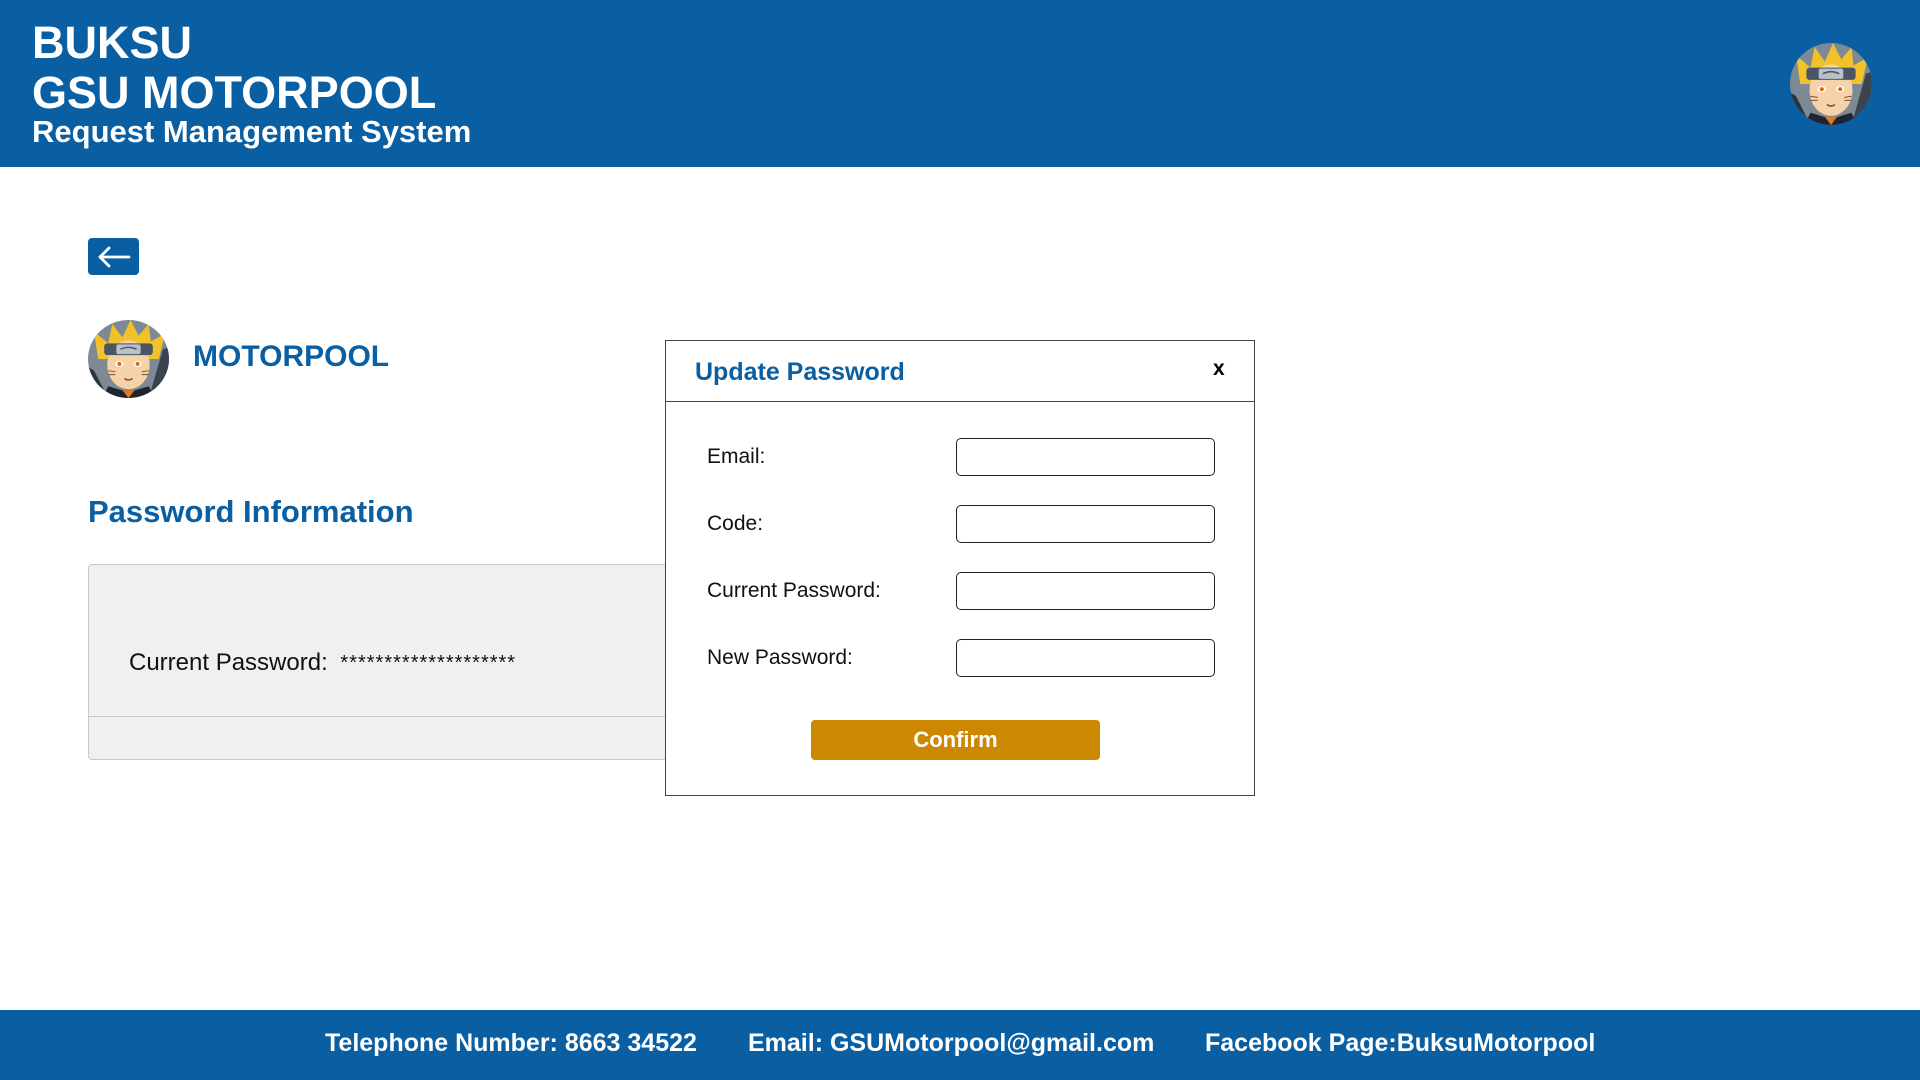 This screenshot has width=1920, height=1080. What do you see at coordinates (252, 131) in the screenshot?
I see `brand-tagline: Request Management System` at bounding box center [252, 131].